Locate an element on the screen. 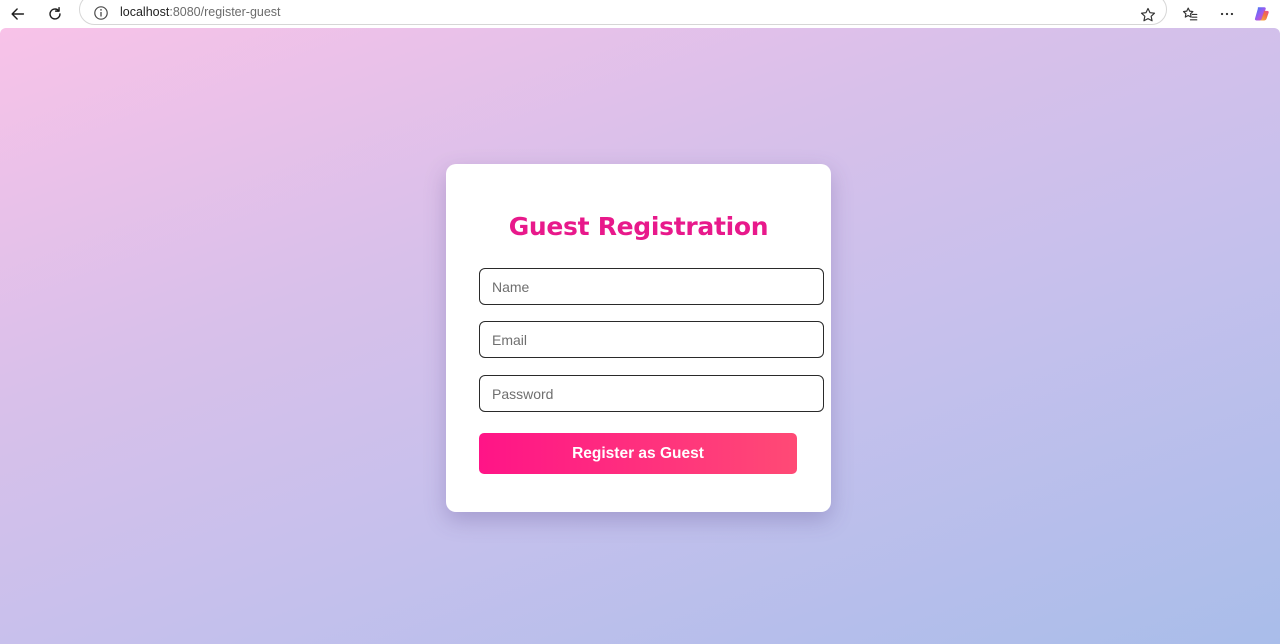  favorites-button is located at coordinates (1190, 14).